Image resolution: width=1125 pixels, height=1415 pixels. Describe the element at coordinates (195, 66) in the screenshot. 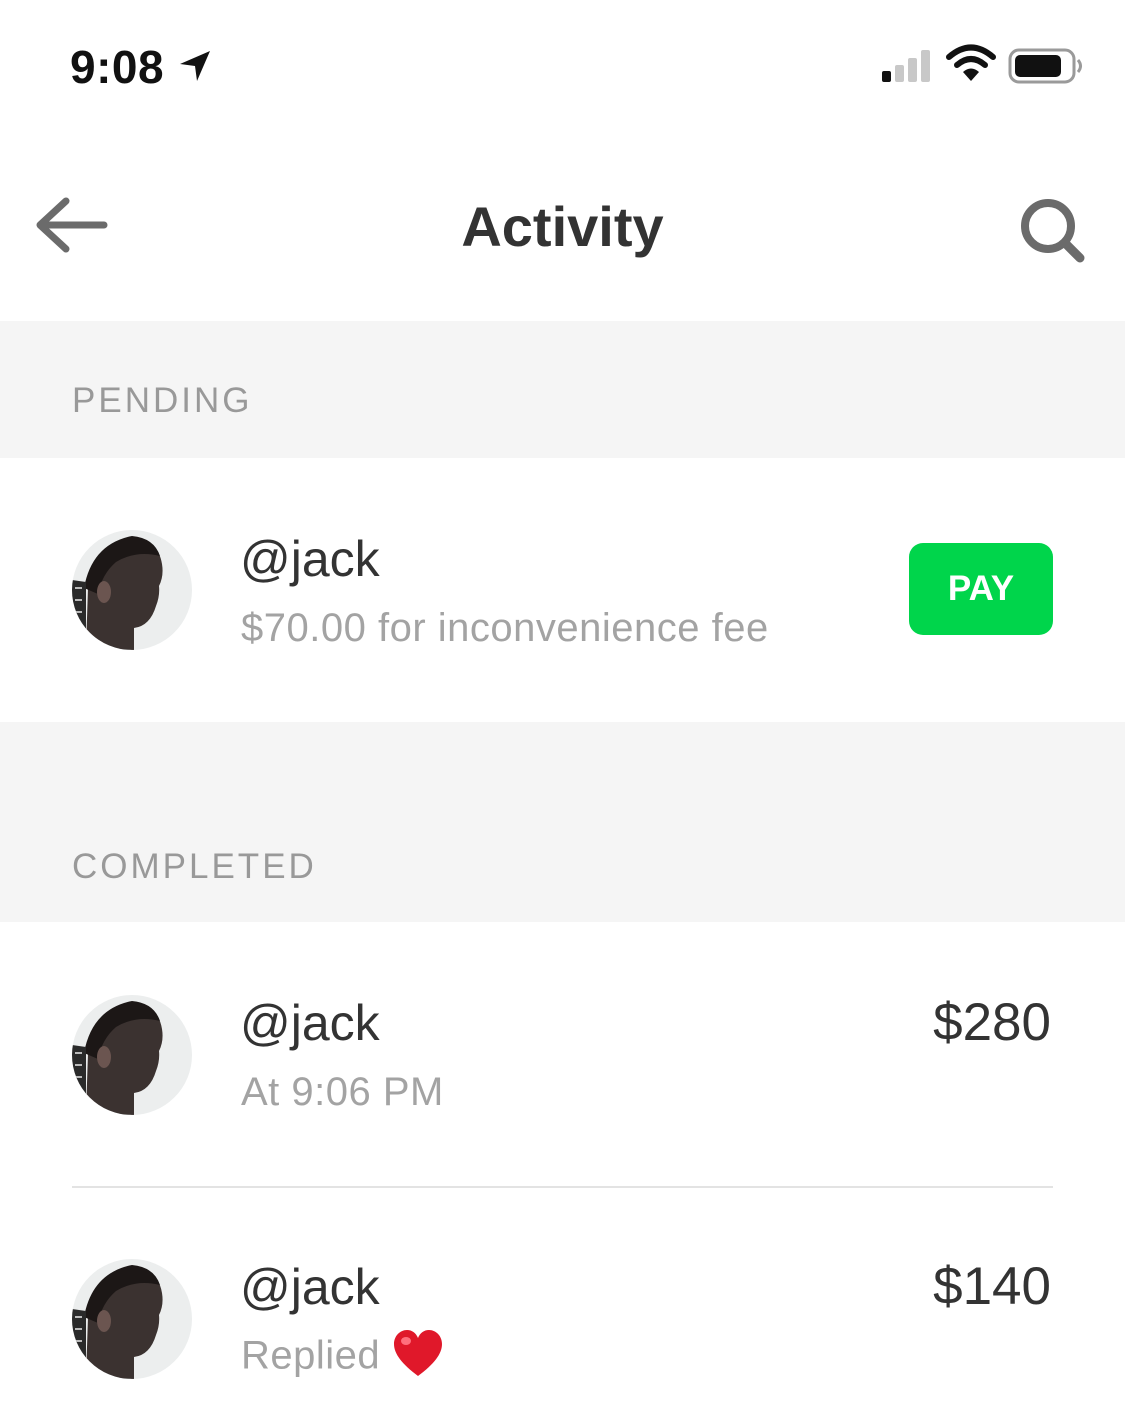

I see `location-arrow-icon` at that location.